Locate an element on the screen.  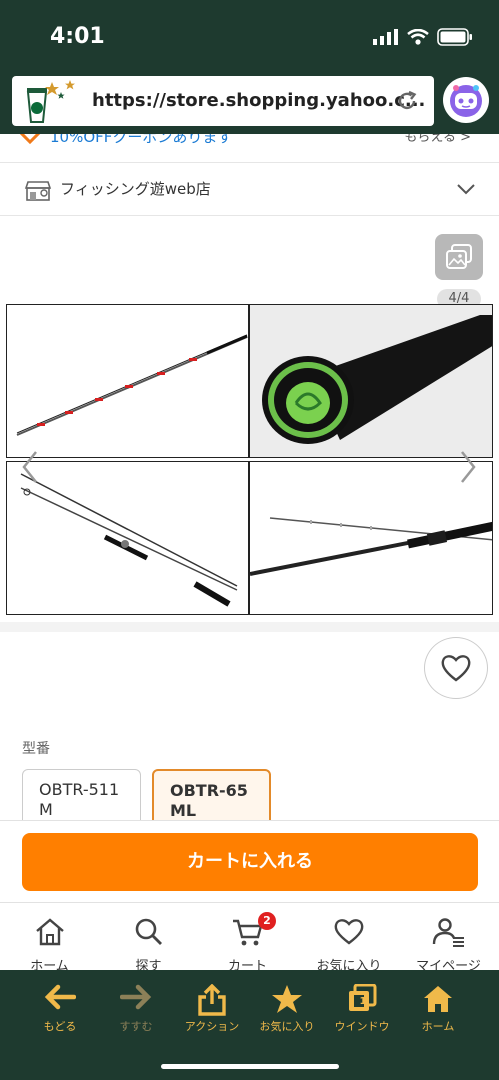
toolbar-label: お気に入り is located at coordinates (287, 1026).